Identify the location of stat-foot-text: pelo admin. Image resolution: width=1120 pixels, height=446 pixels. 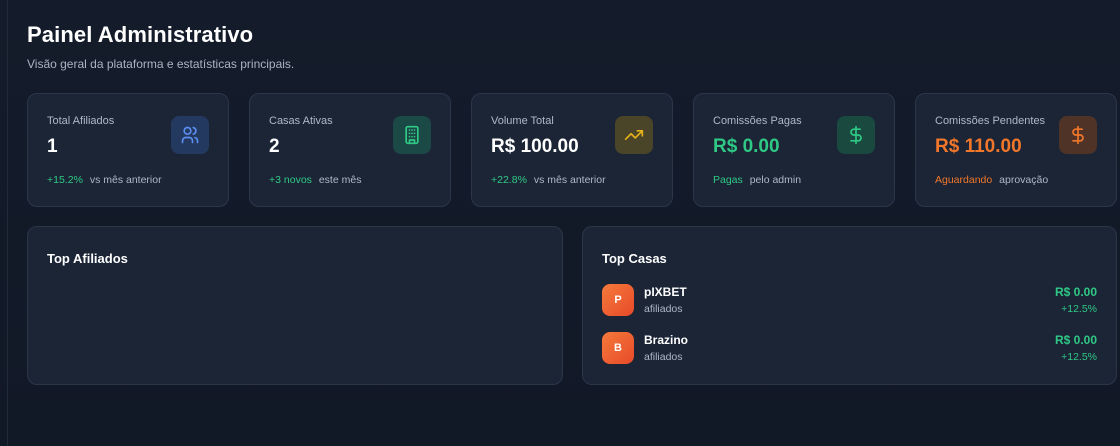
(775, 180).